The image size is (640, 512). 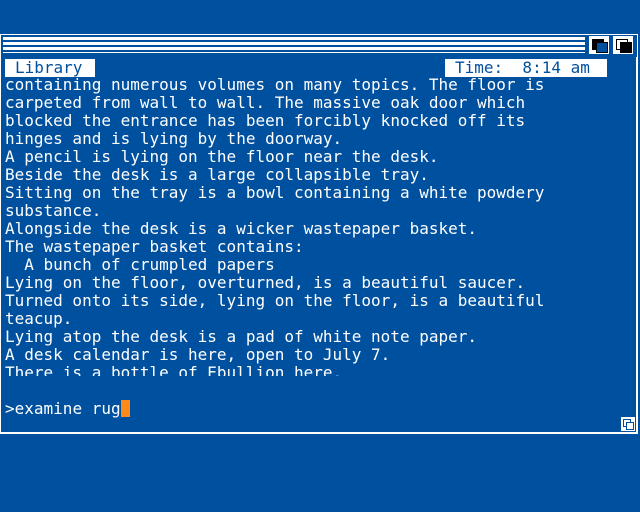 I want to click on title-bar, so click(x=319, y=46).